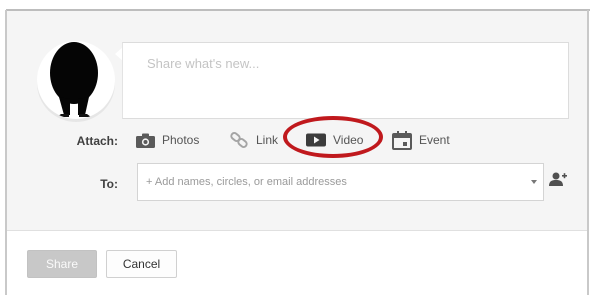  Describe the element at coordinates (402, 140) in the screenshot. I see `calendar-icon` at that location.